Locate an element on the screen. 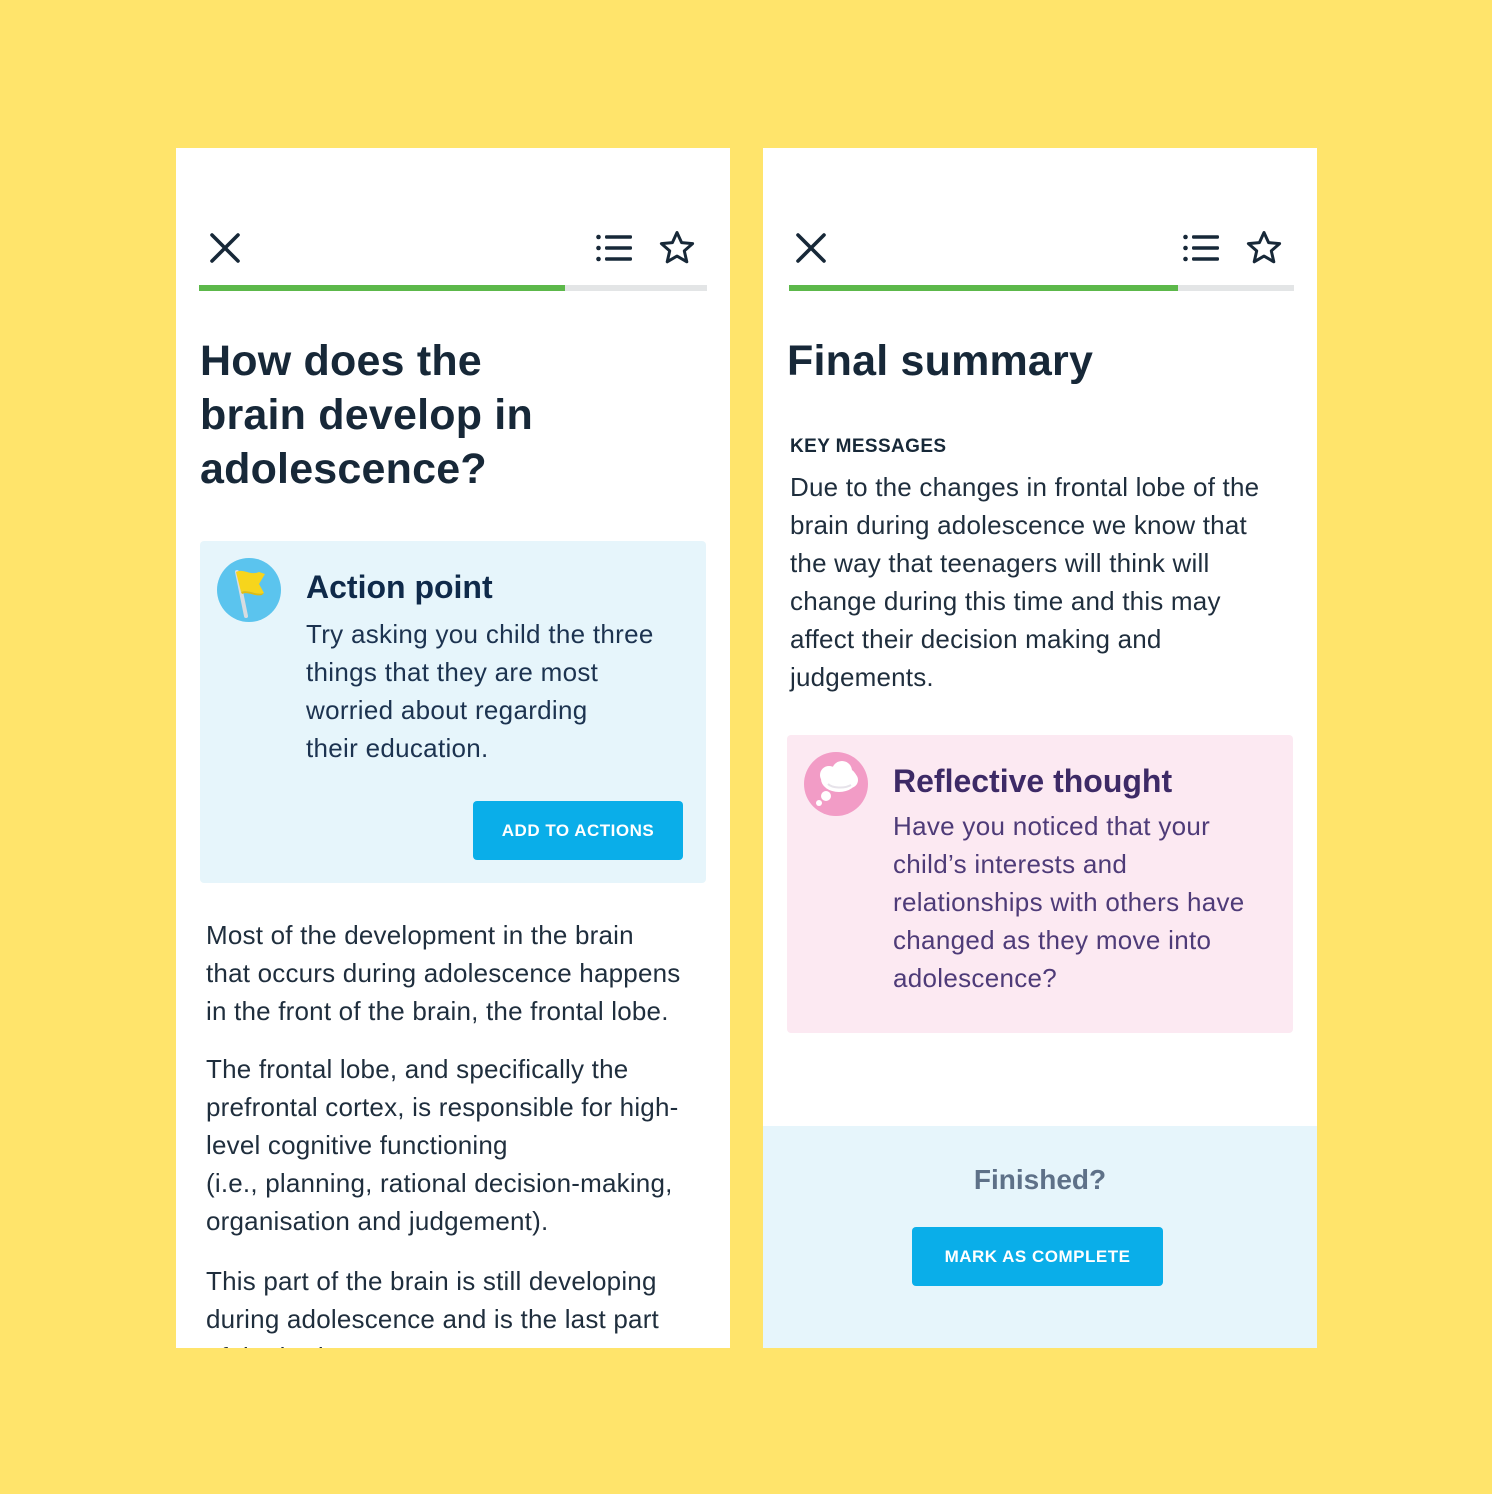 The height and width of the screenshot is (1494, 1492). paragraph-line: the way that teenagers will think will is located at coordinates (1000, 563).